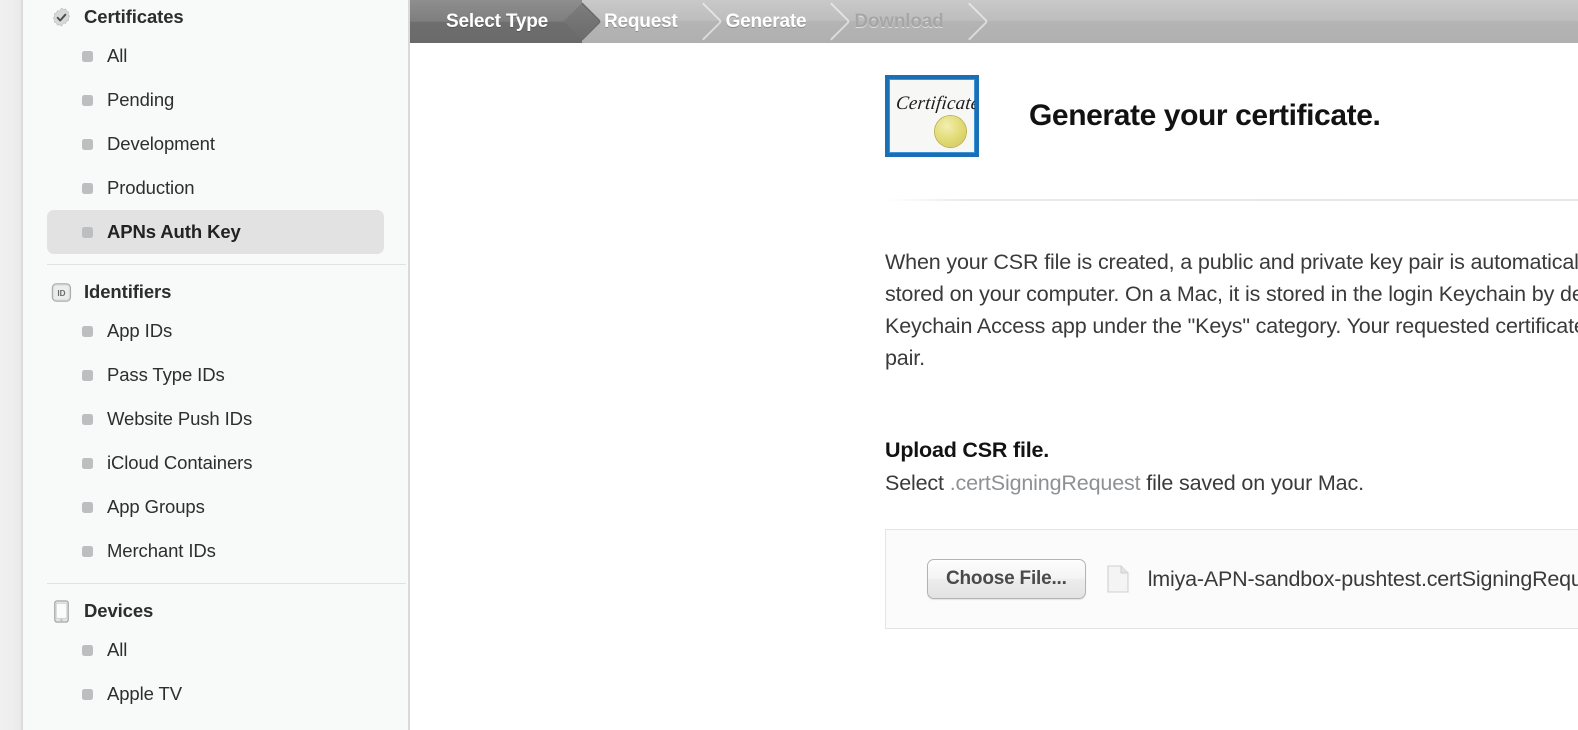 This screenshot has width=1578, height=730. I want to click on sidebar-item-app-groups: App Groups, so click(215, 507).